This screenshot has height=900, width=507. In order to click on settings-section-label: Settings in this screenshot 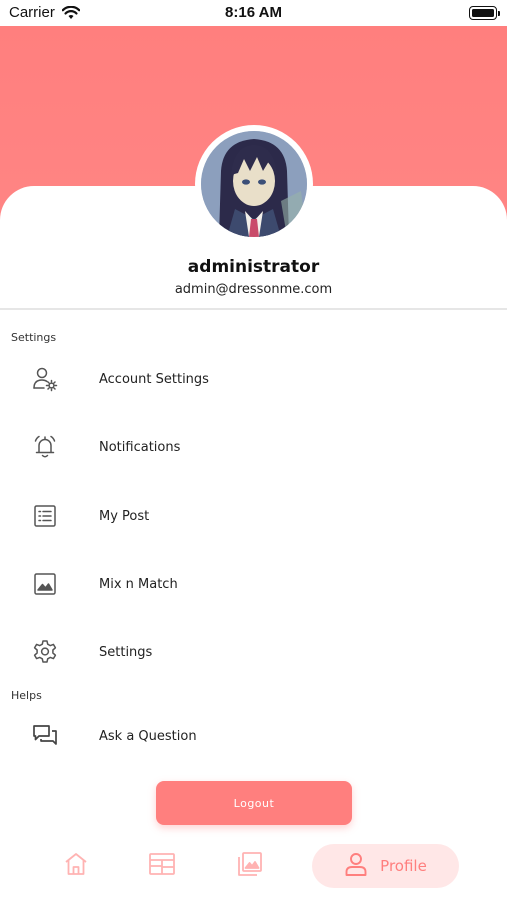, I will do `click(34, 337)`.